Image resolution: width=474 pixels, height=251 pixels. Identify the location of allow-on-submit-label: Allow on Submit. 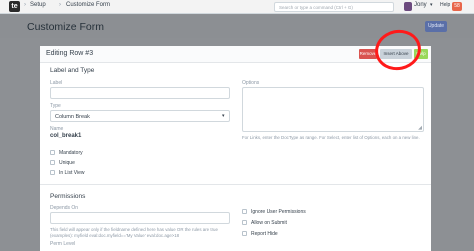
(269, 223).